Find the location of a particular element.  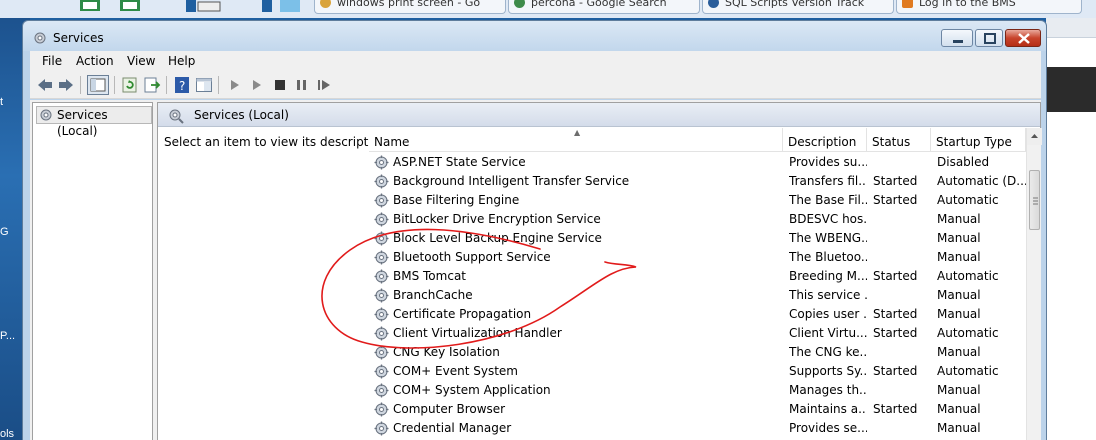

service-name: CNG Key Isolation is located at coordinates (446, 352).